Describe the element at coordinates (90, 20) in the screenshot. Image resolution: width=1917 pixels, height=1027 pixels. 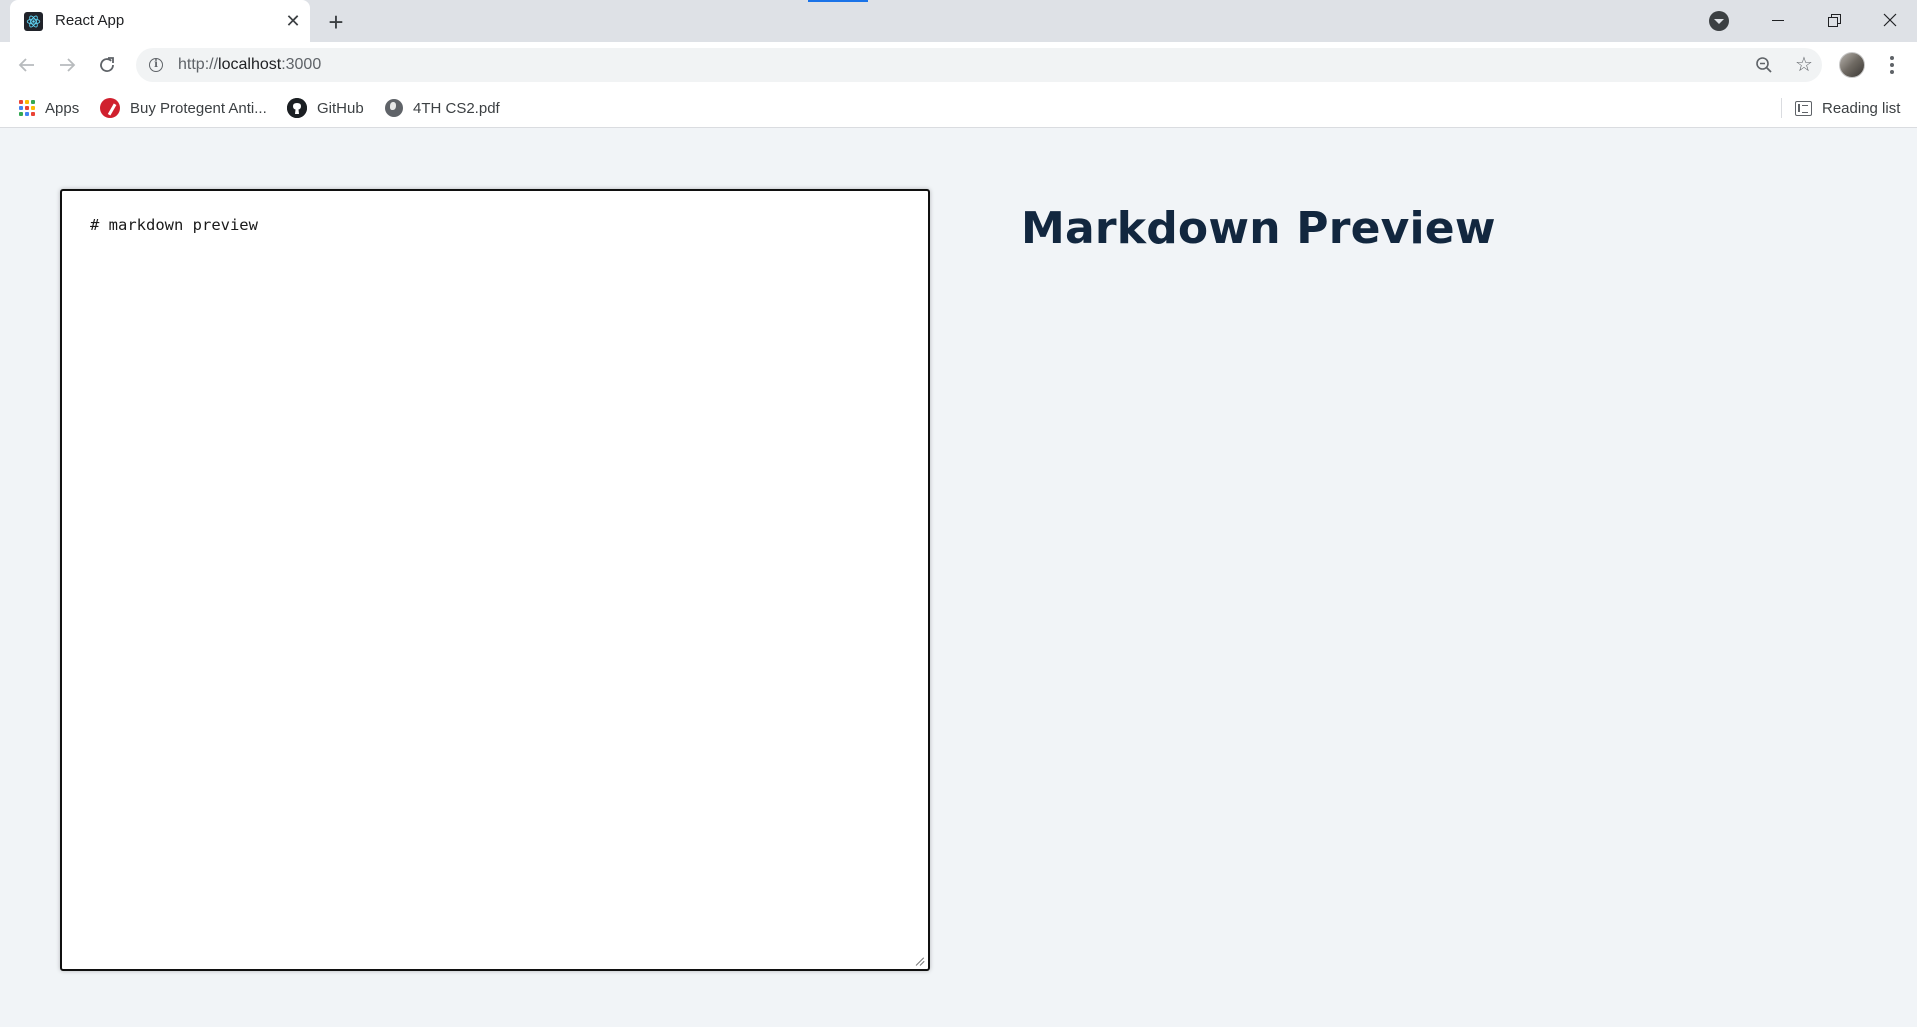
I see `tab-title: React App` at that location.